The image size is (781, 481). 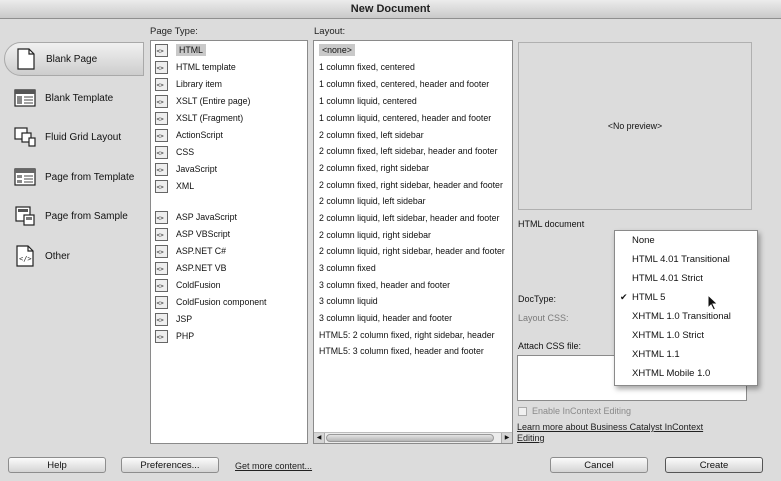 I want to click on page-type-item-actionscript: <> ActionScript, so click(x=188, y=135).